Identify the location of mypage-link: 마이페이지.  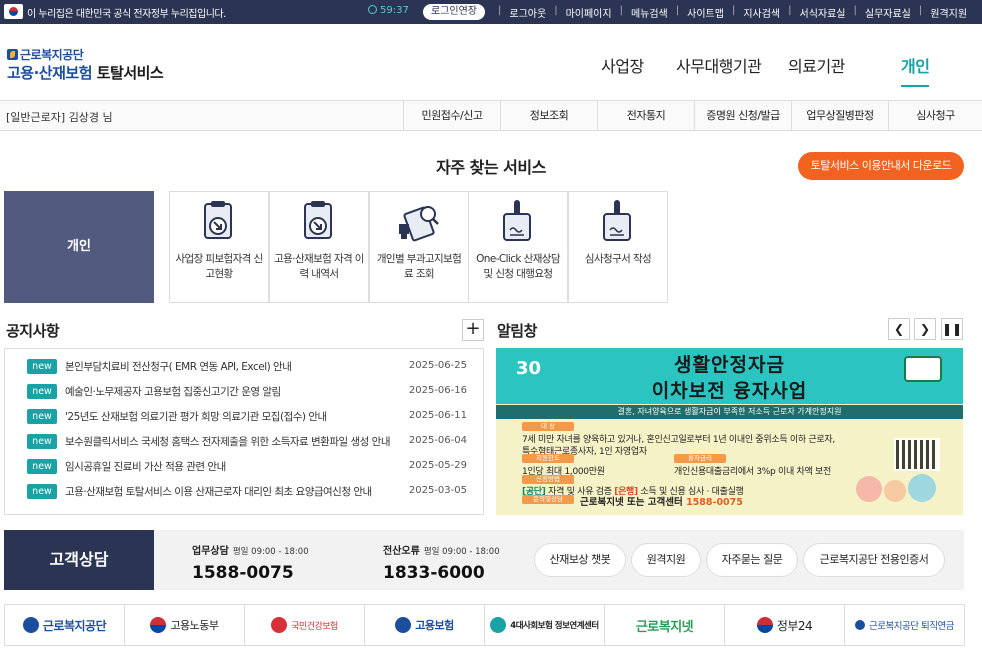
(589, 12).